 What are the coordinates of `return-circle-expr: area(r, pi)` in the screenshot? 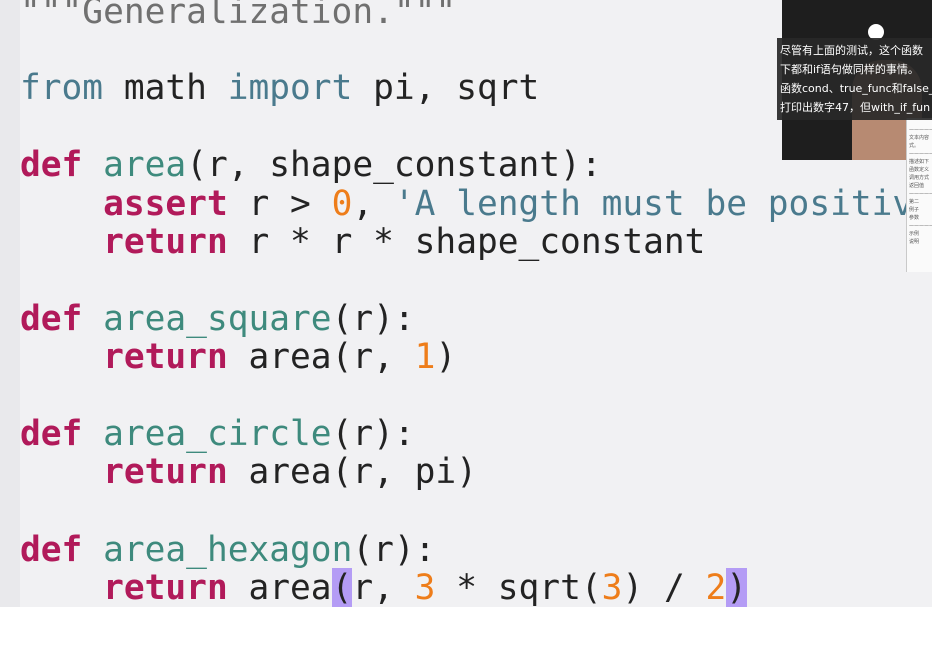 It's located at (352, 472).